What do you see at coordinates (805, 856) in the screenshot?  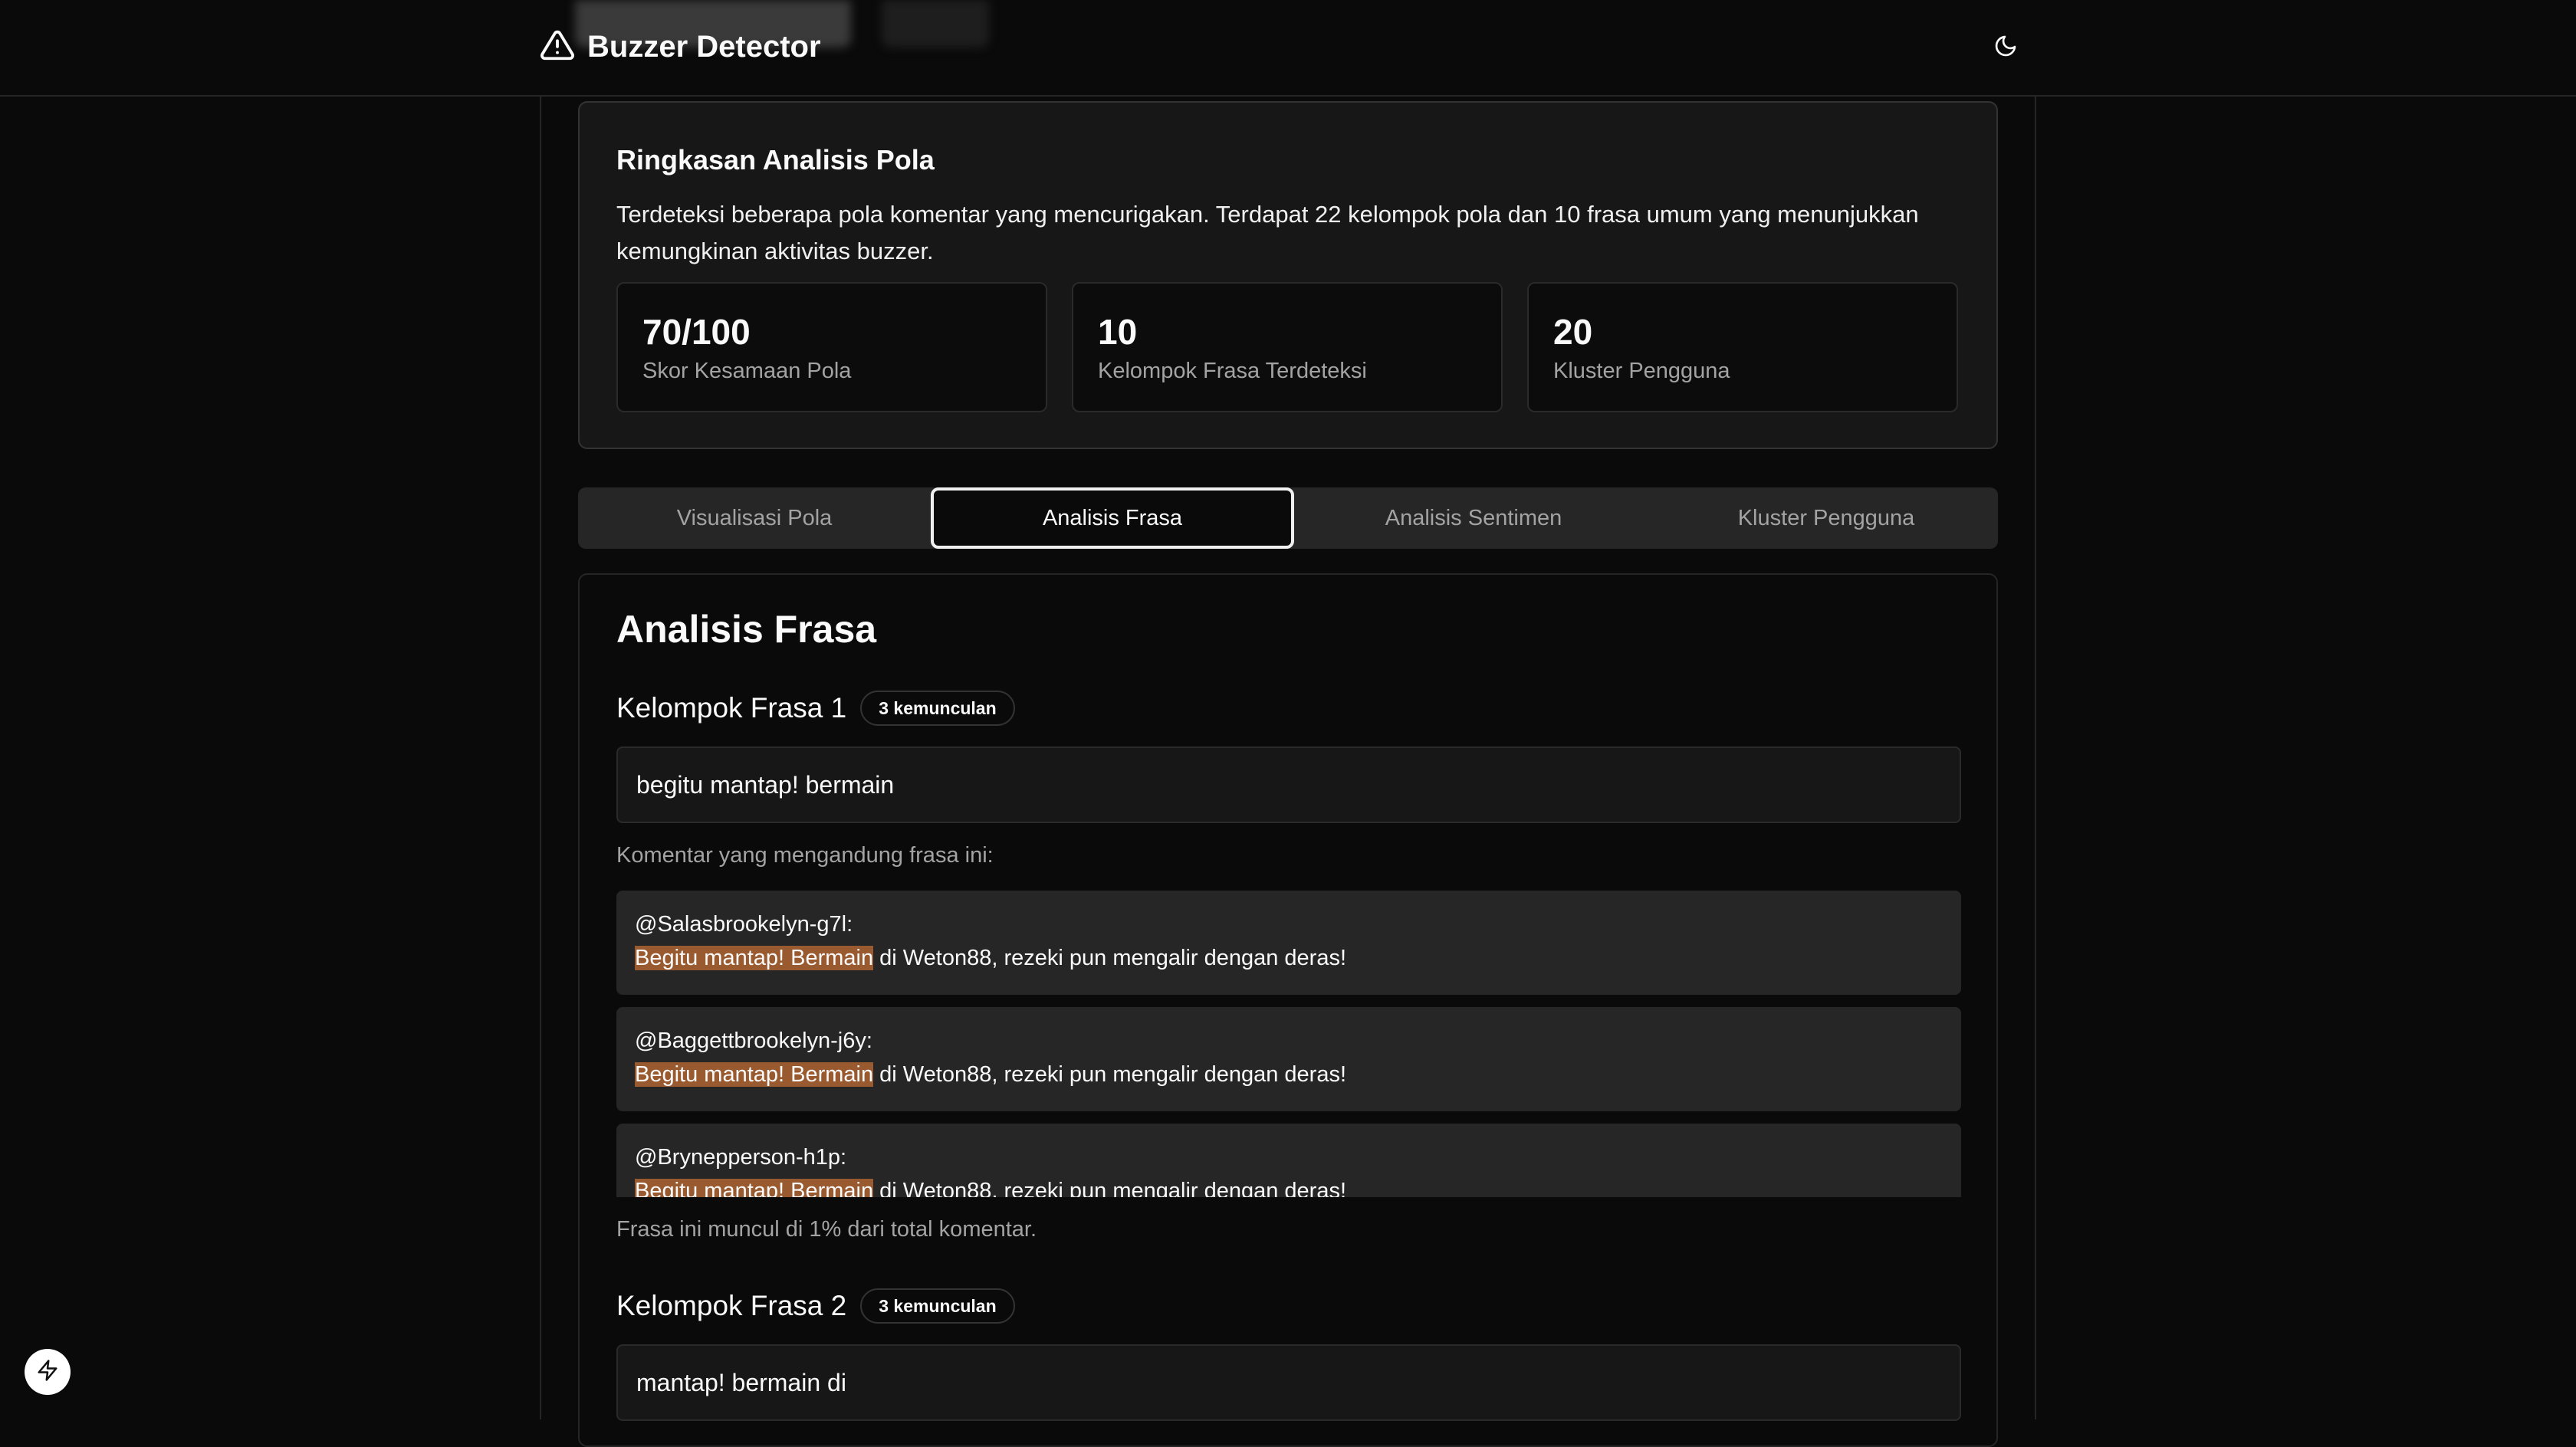 I see `comments-label: Komentar yang mengandung frasa ini:` at bounding box center [805, 856].